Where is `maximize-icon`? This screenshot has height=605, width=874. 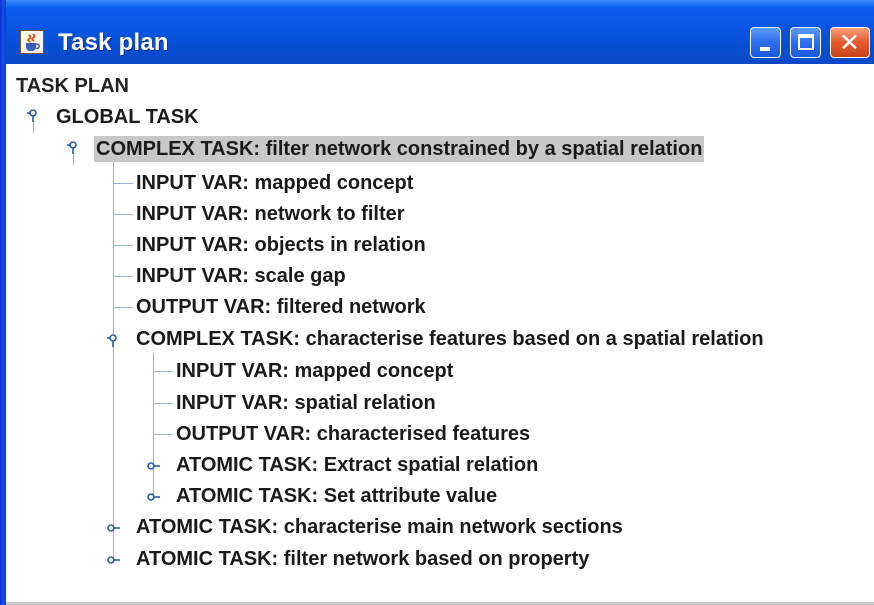 maximize-icon is located at coordinates (806, 42).